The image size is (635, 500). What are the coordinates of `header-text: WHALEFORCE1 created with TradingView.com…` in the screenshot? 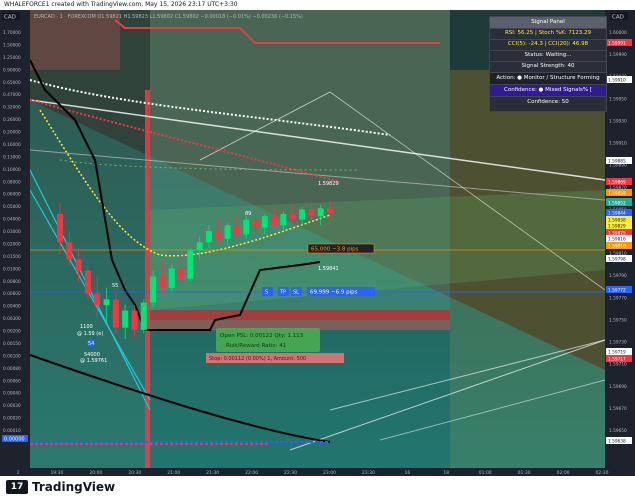 It's located at (121, 4).